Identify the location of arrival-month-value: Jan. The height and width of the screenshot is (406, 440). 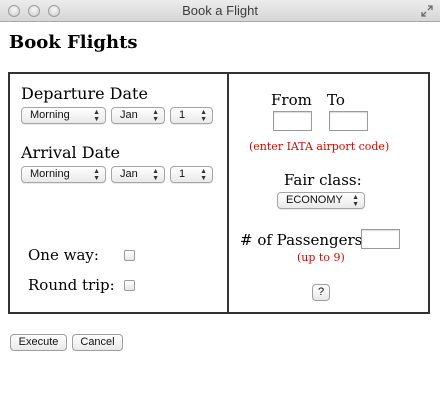
(129, 174).